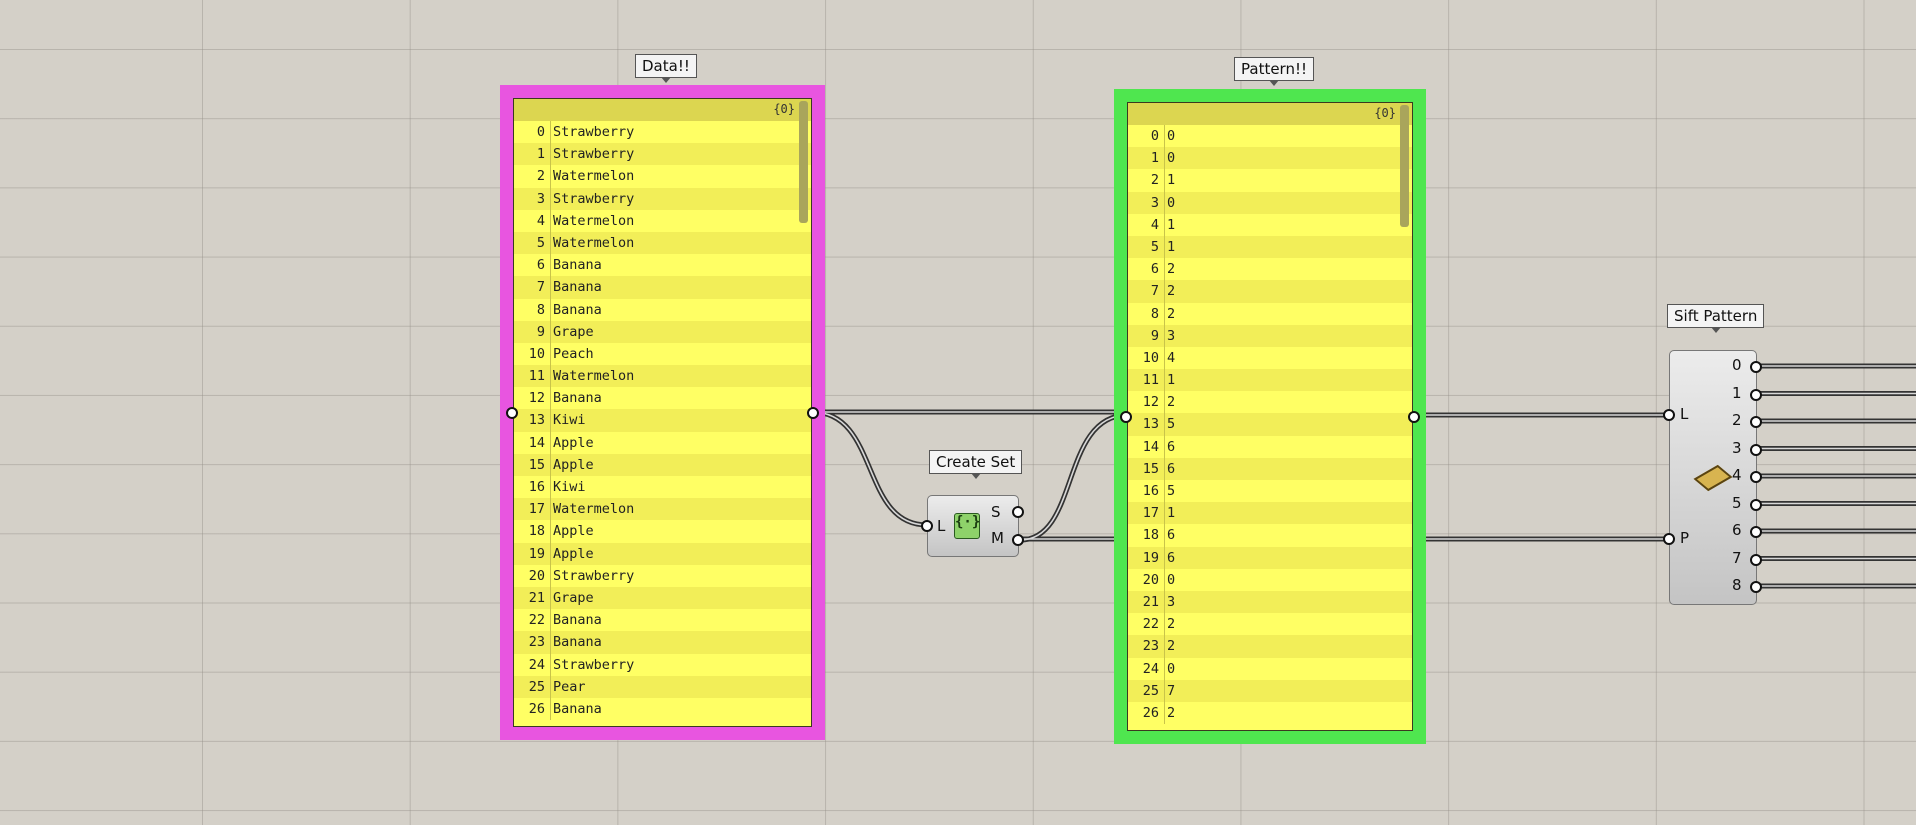  What do you see at coordinates (662, 620) in the screenshot?
I see `panel-row: 22 Banana` at bounding box center [662, 620].